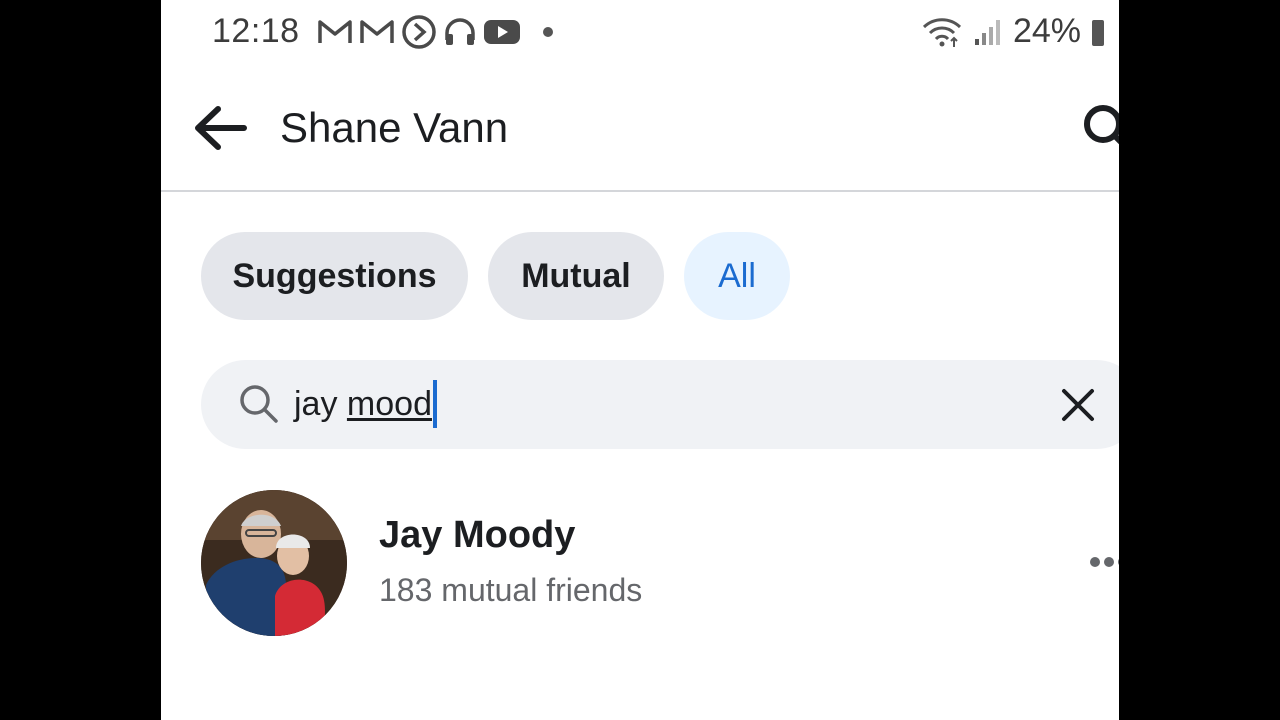 This screenshot has height=720, width=1280. I want to click on back-button, so click(220, 128).